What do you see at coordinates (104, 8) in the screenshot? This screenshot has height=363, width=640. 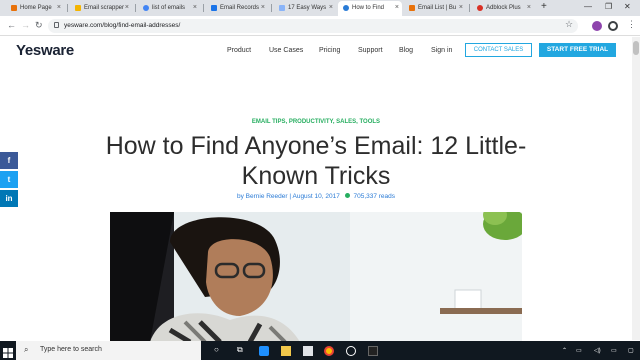 I see `tab-label: Email scrapper` at bounding box center [104, 8].